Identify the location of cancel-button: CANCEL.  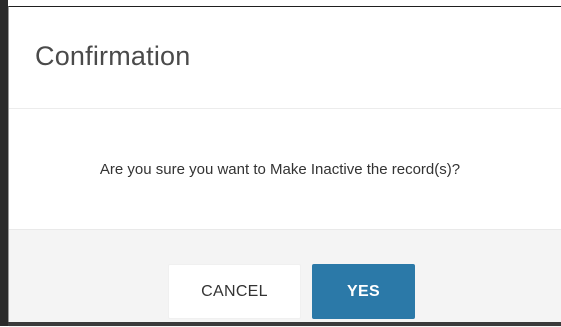
(234, 291).